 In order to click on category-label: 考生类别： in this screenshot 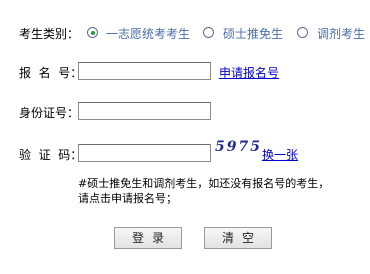, I will do `click(49, 34)`.